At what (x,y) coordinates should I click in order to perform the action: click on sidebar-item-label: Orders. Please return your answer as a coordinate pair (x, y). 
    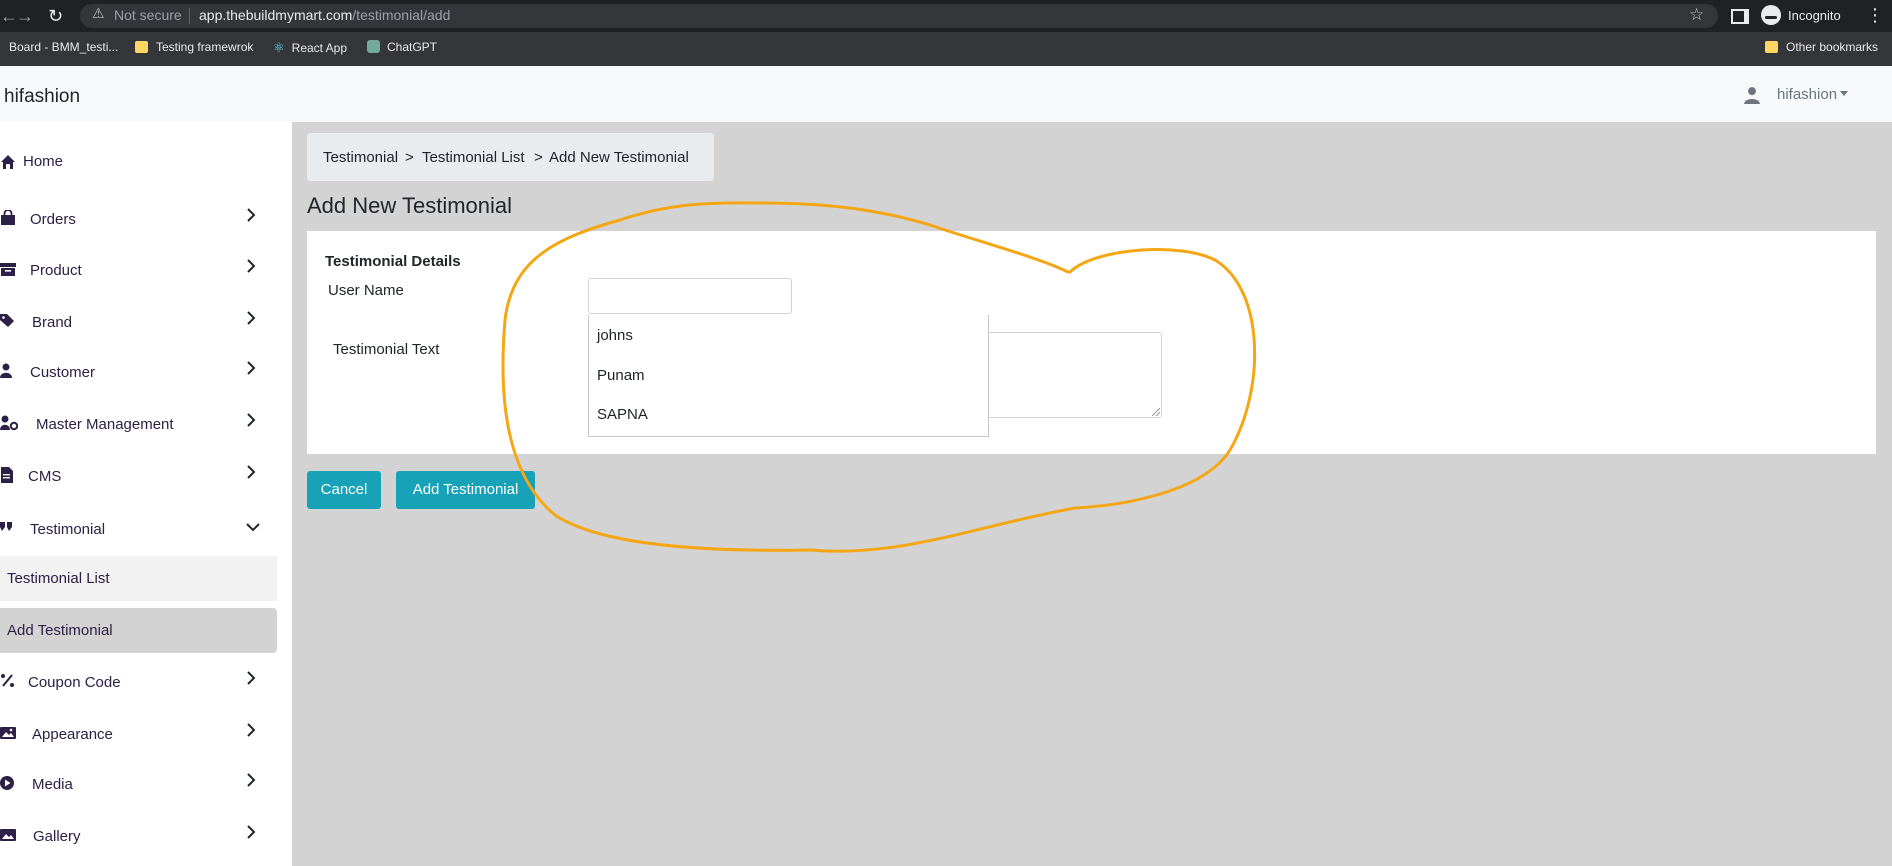
    Looking at the image, I should click on (53, 219).